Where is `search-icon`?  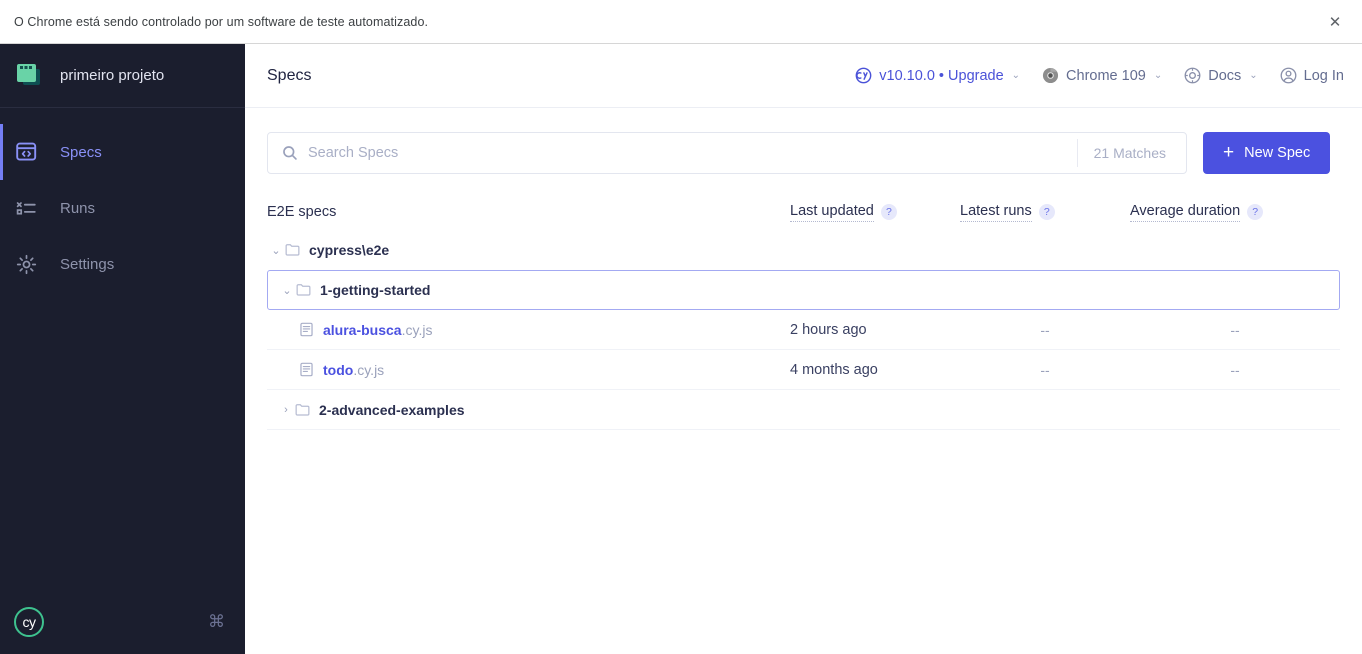
search-icon is located at coordinates (290, 153).